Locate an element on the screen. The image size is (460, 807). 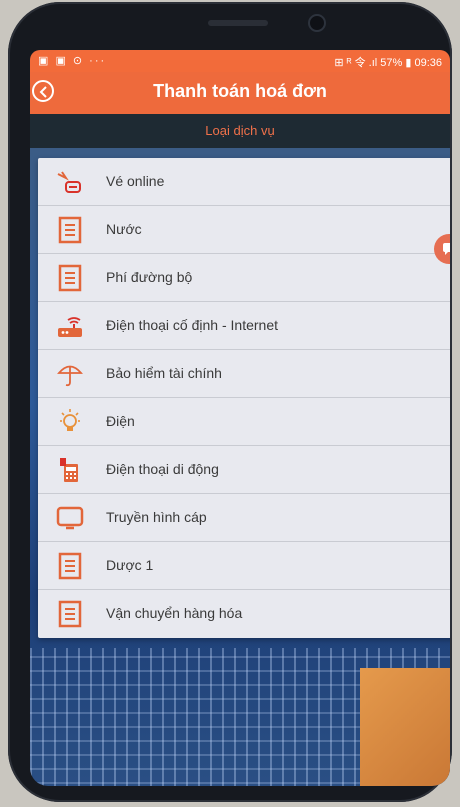
list-item: Bảo hiểm tài chính is located at coordinates (244, 374).